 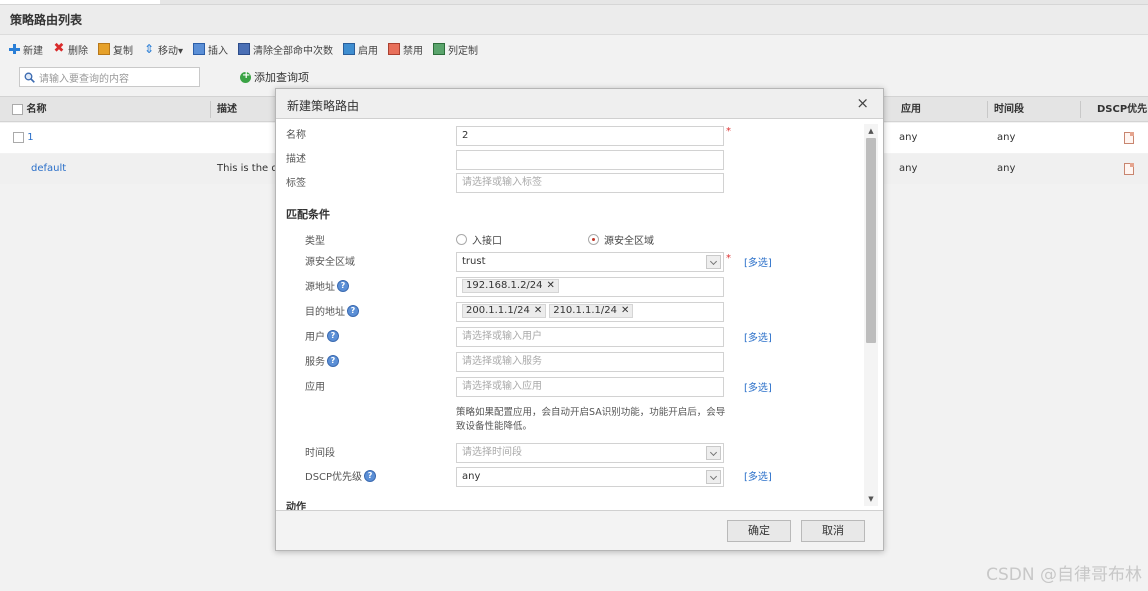 What do you see at coordinates (590, 362) in the screenshot?
I see `service-field: 请选择或输入服务` at bounding box center [590, 362].